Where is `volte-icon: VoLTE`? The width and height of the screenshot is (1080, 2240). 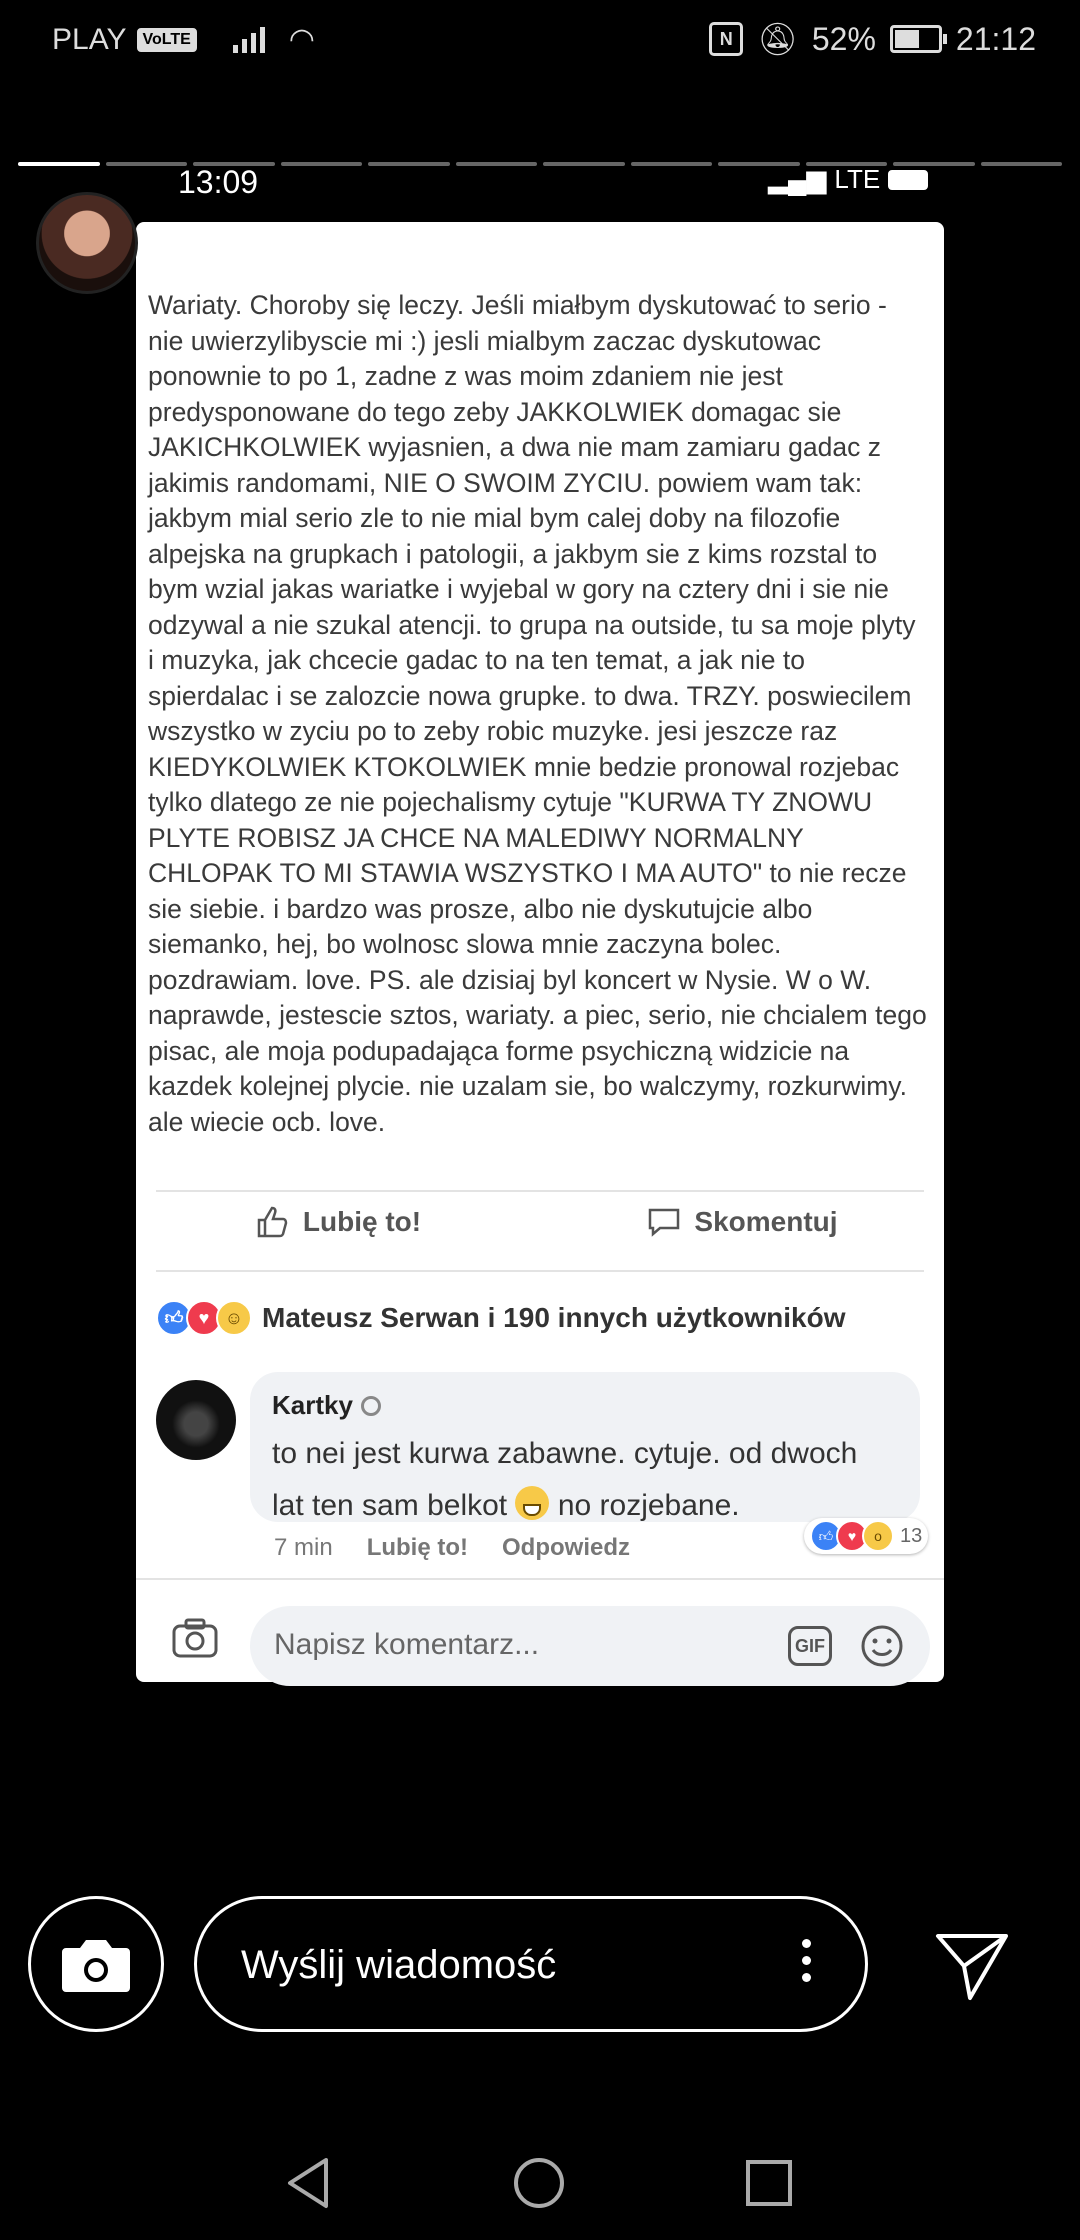 volte-icon: VoLTE is located at coordinates (166, 39).